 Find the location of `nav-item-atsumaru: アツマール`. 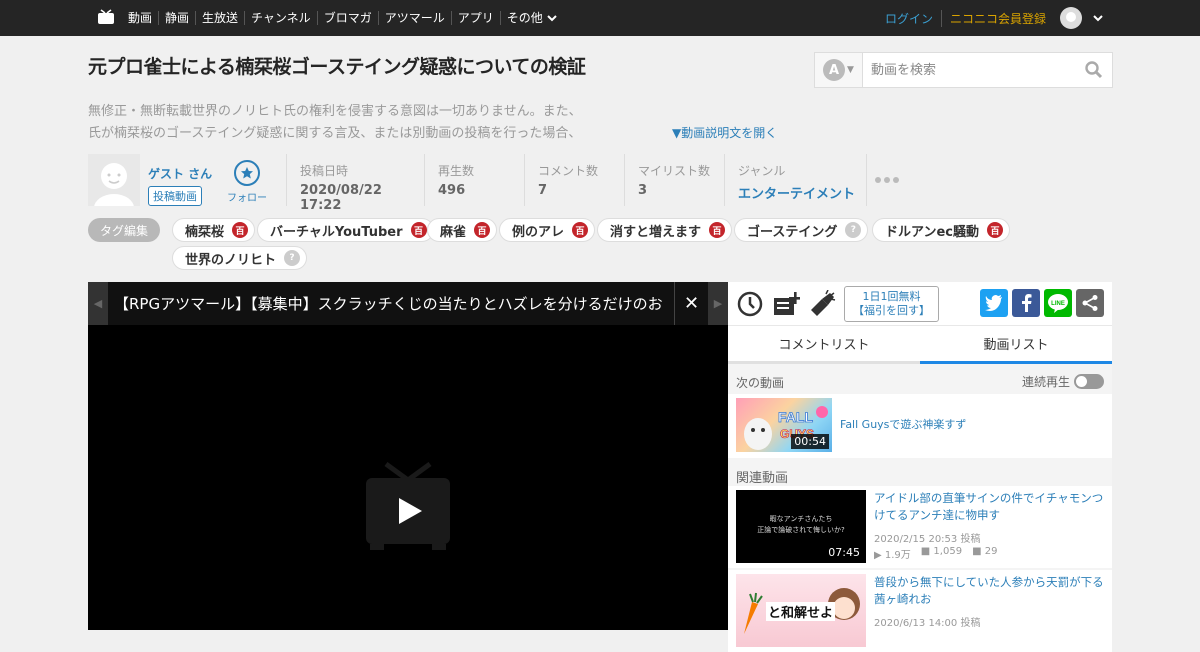

nav-item-atsumaru: アツマール is located at coordinates (414, 18).